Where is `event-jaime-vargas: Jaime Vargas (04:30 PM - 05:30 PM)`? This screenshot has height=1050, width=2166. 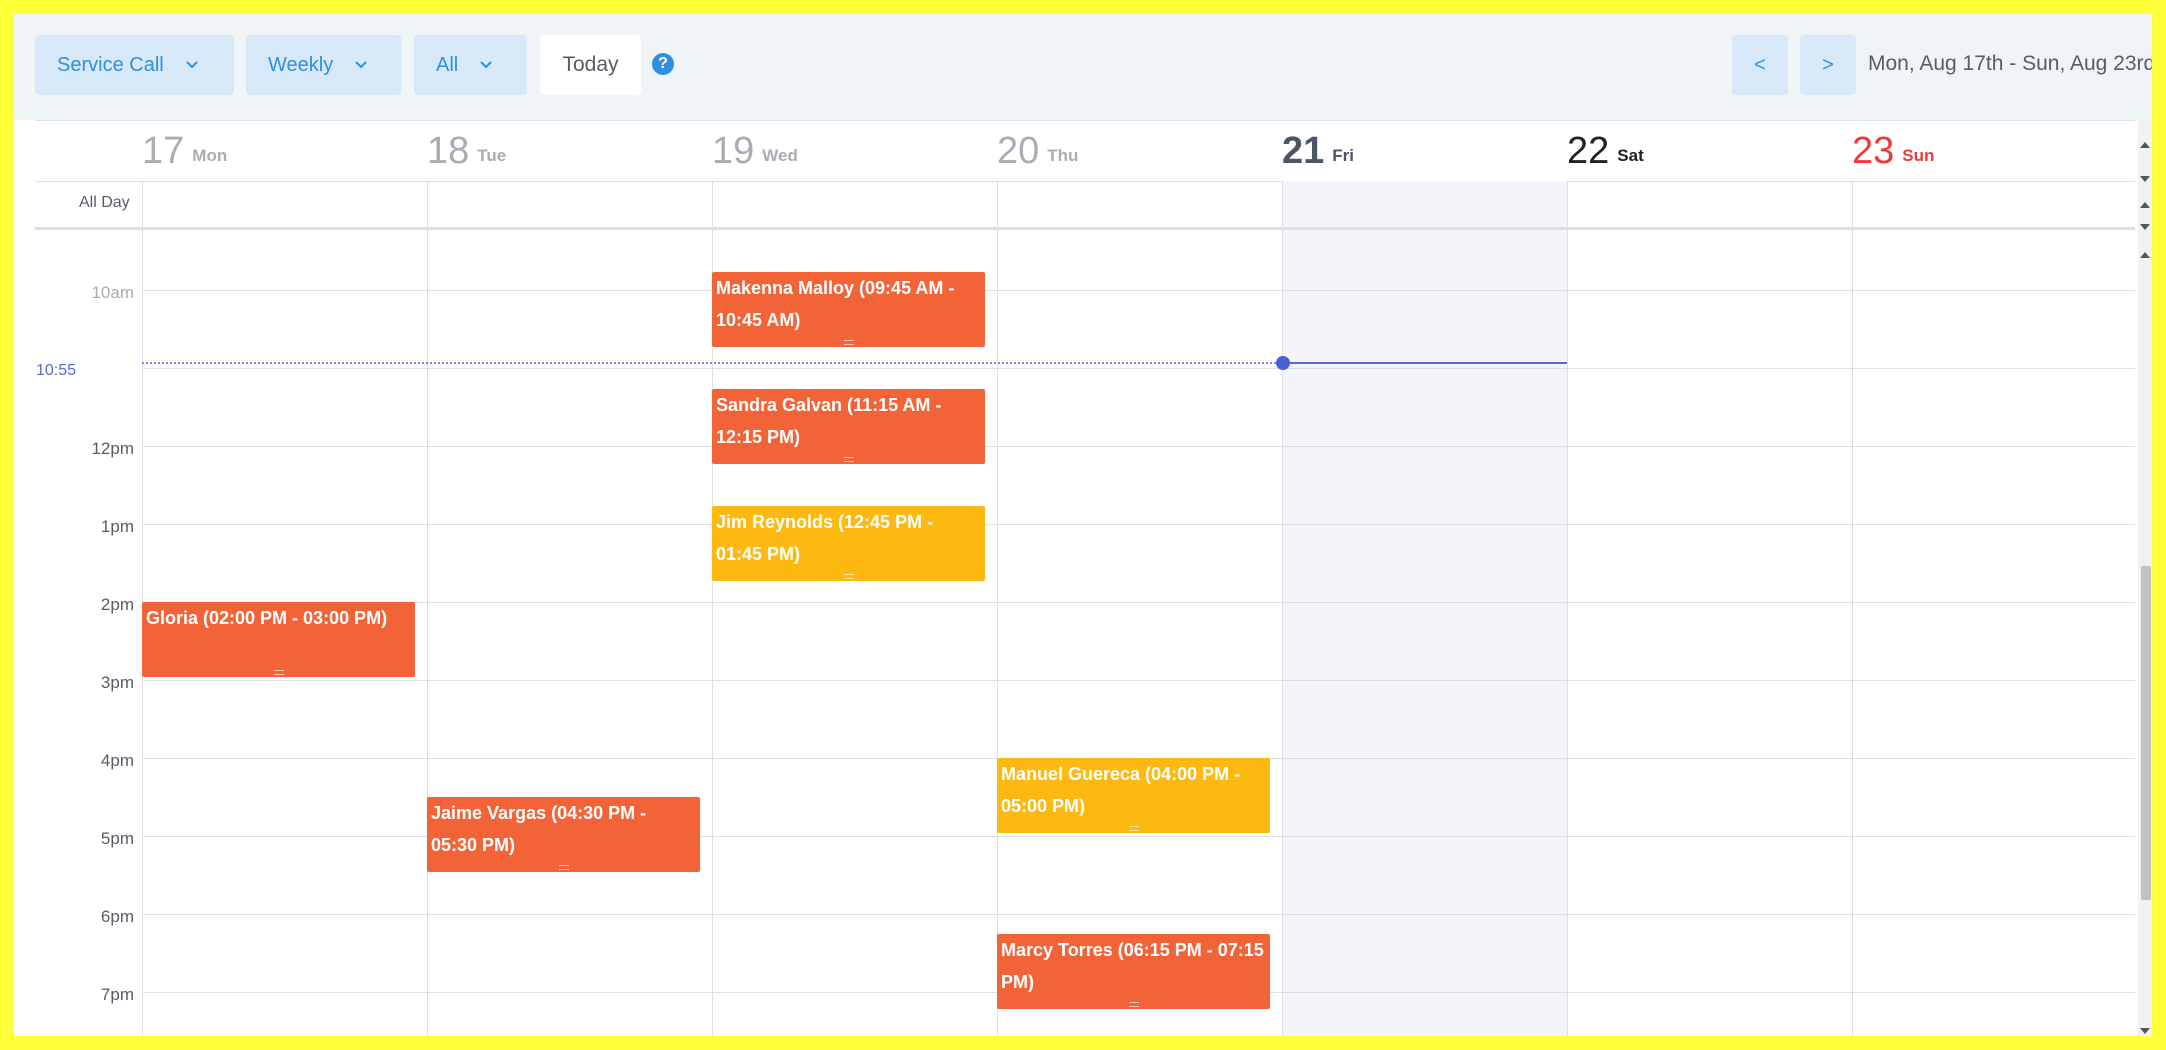
event-jaime-vargas: Jaime Vargas (04:30 PM - 05:30 PM) is located at coordinates (563, 834).